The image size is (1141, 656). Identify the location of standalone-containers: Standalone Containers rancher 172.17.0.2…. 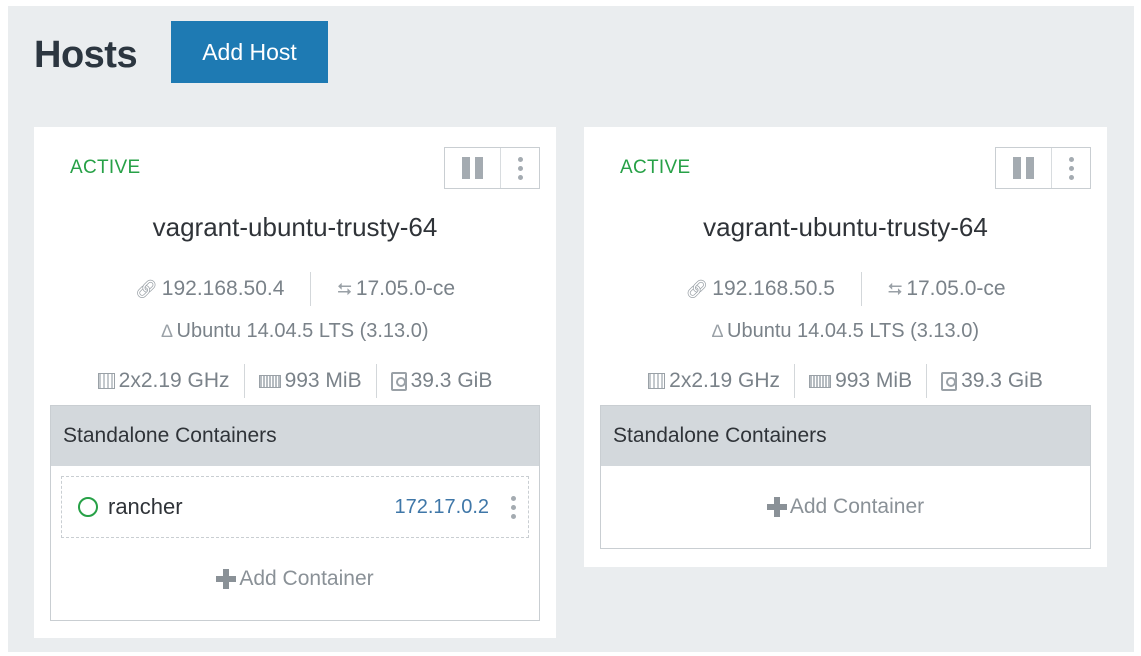
(295, 513).